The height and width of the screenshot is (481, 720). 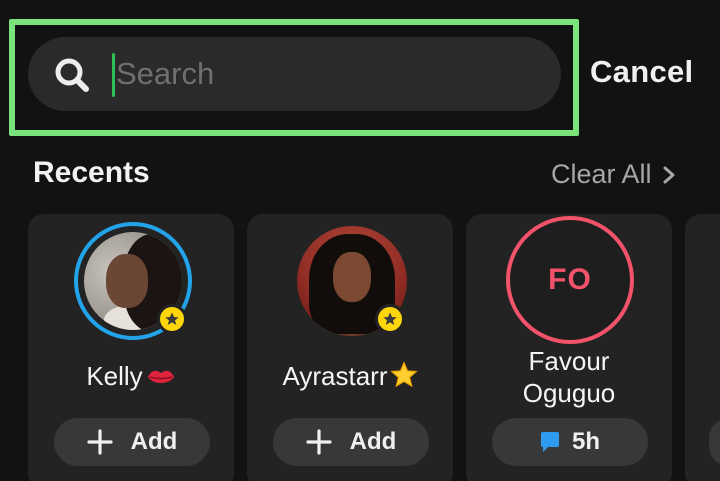 What do you see at coordinates (72, 75) in the screenshot?
I see `search-icon` at bounding box center [72, 75].